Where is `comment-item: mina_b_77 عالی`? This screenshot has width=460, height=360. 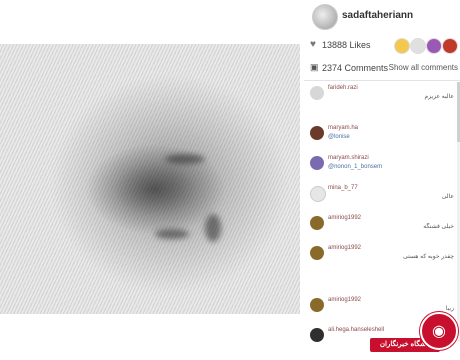
comment-item: mina_b_77 عالی is located at coordinates (382, 201).